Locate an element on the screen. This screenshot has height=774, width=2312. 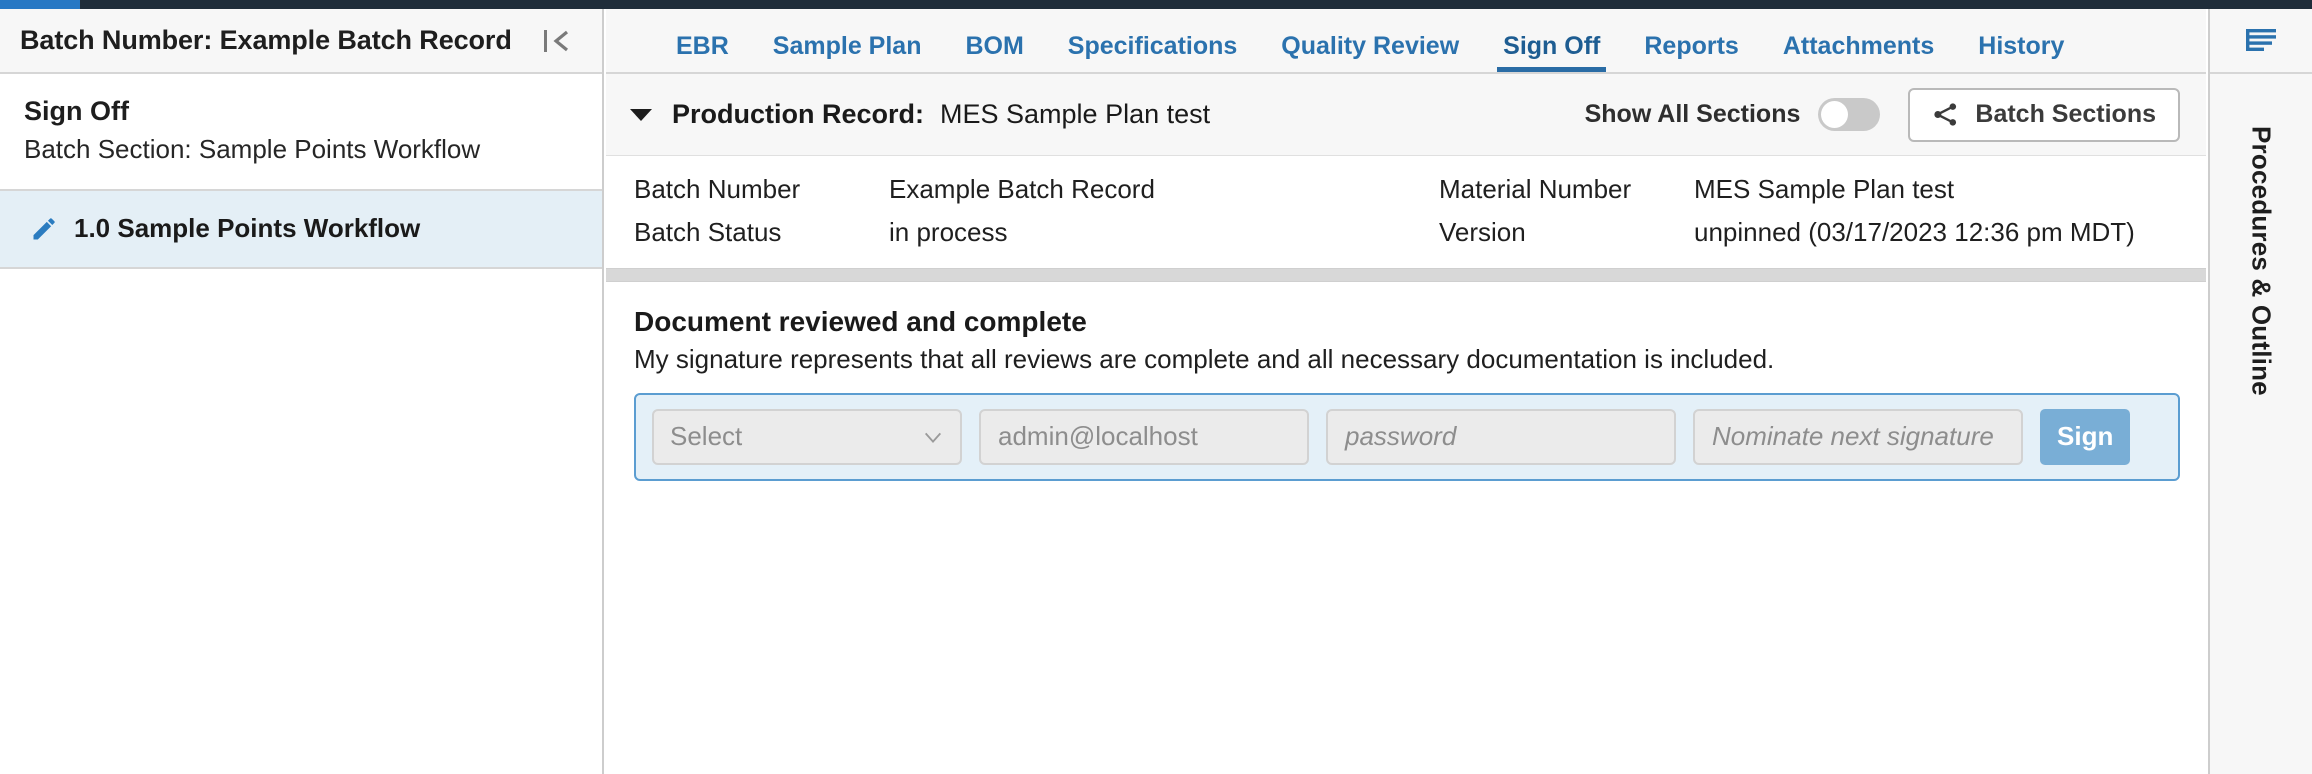
right-rail: Procedures & Outline is located at coordinates (2260, 391).